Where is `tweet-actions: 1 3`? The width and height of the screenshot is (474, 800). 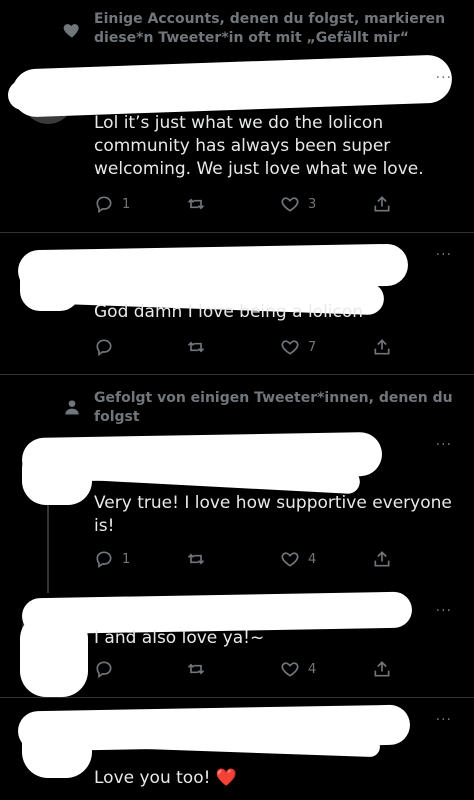 tweet-actions: 1 3 is located at coordinates (244, 204).